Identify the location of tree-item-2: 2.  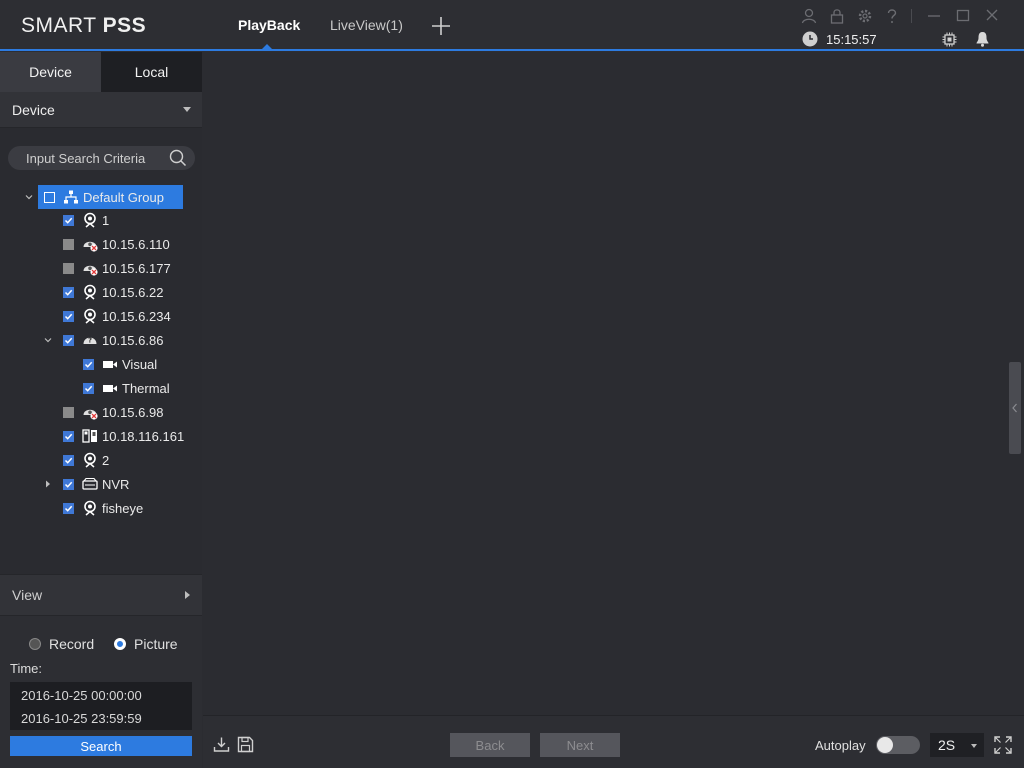
(86, 460).